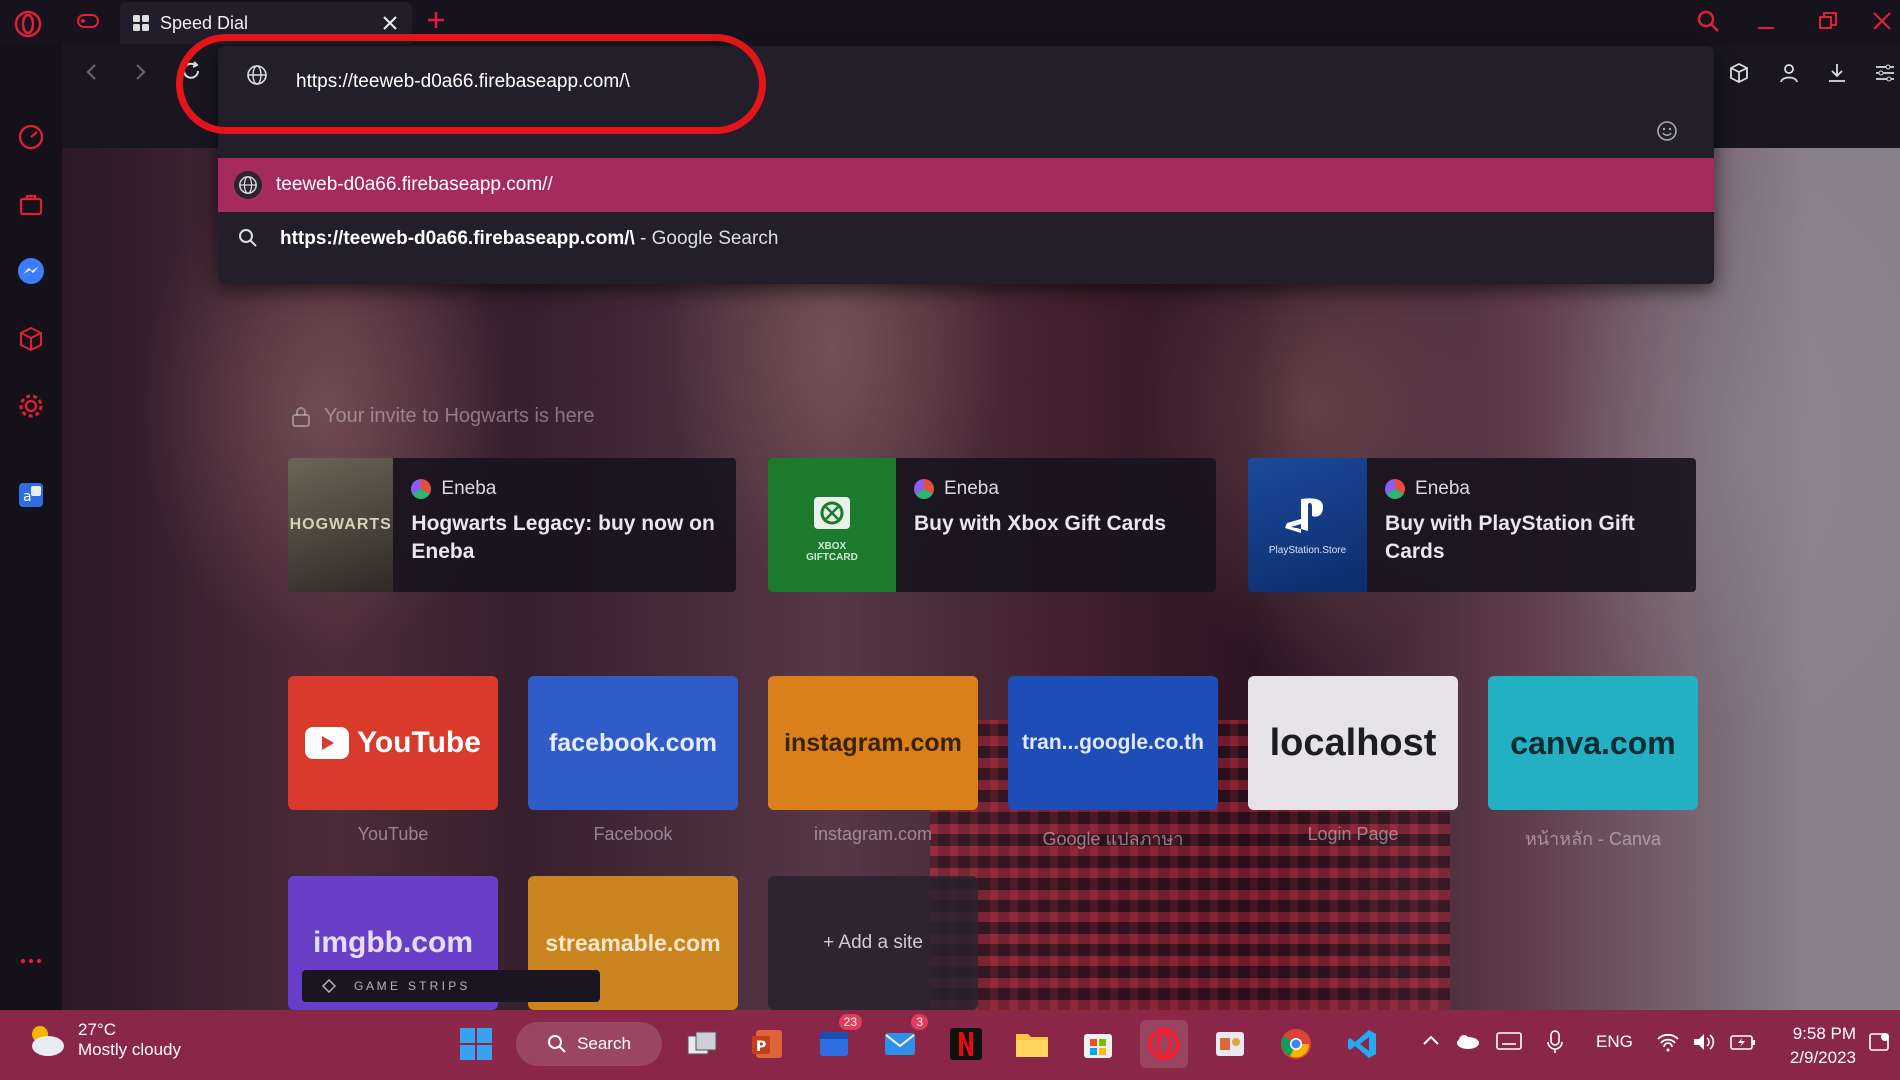 Image resolution: width=1900 pixels, height=1080 pixels. Describe the element at coordinates (1667, 131) in the screenshot. I see `emoji-icon` at that location.